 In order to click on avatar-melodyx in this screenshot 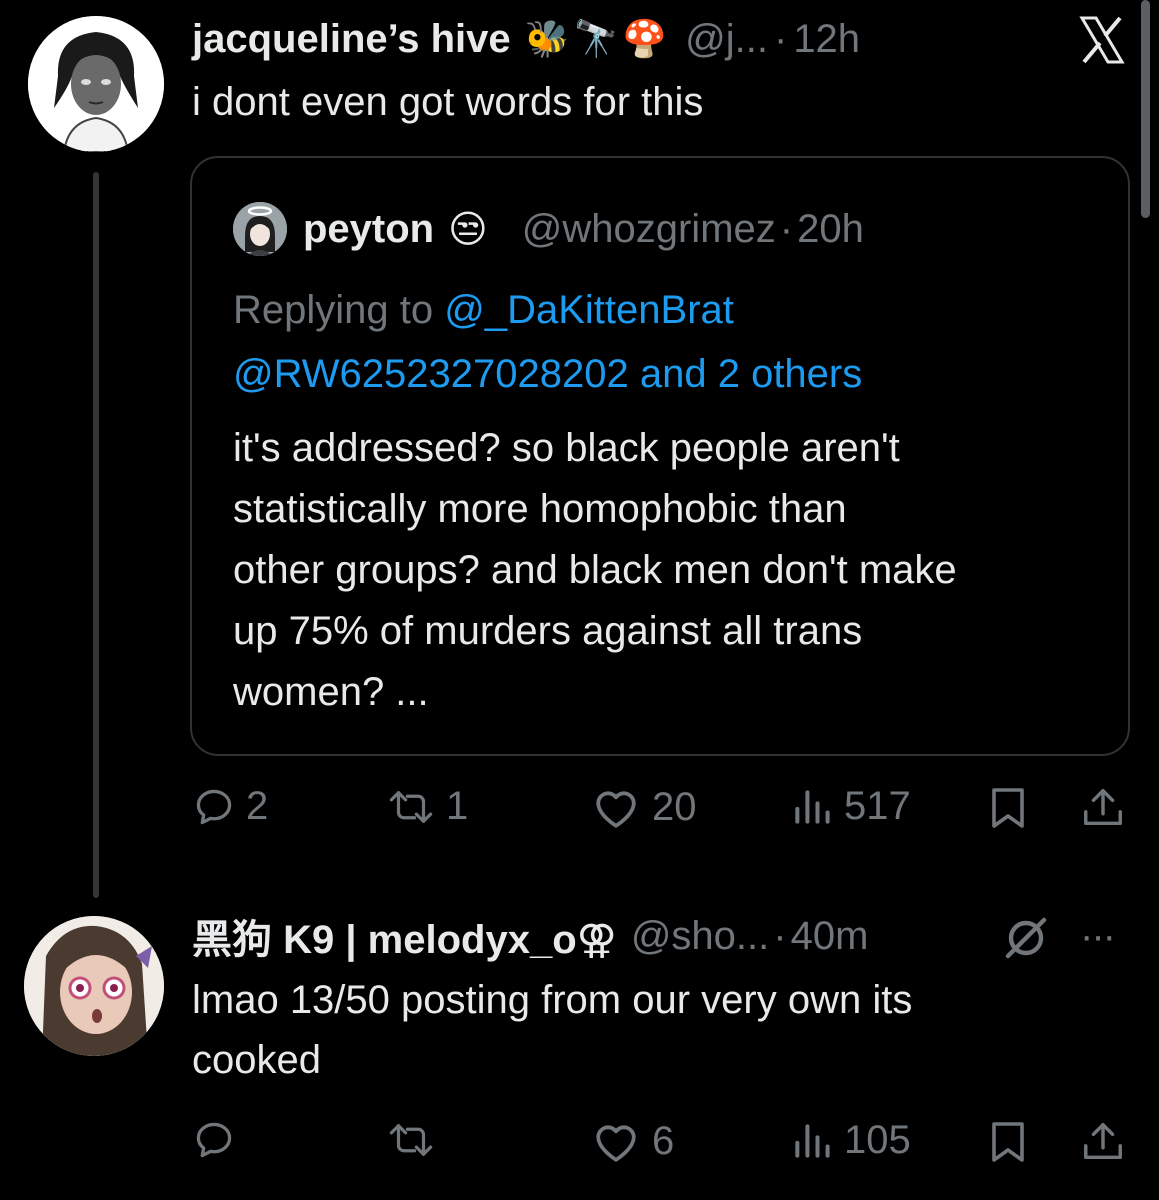, I will do `click(94, 986)`.